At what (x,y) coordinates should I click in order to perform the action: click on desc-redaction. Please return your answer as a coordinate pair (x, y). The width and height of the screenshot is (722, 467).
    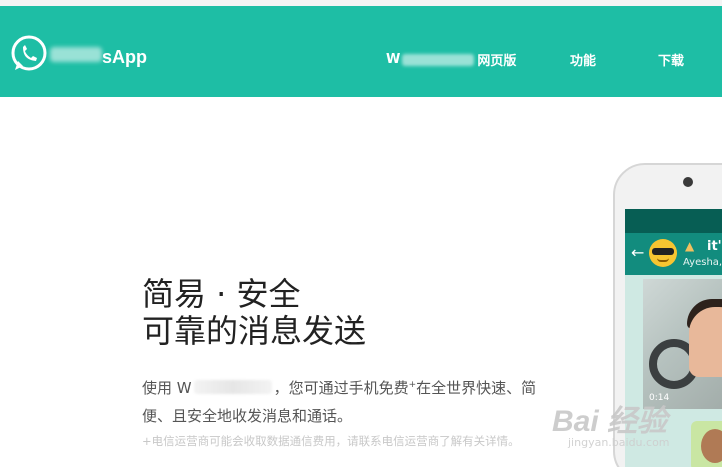
    Looking at the image, I should click on (232, 387).